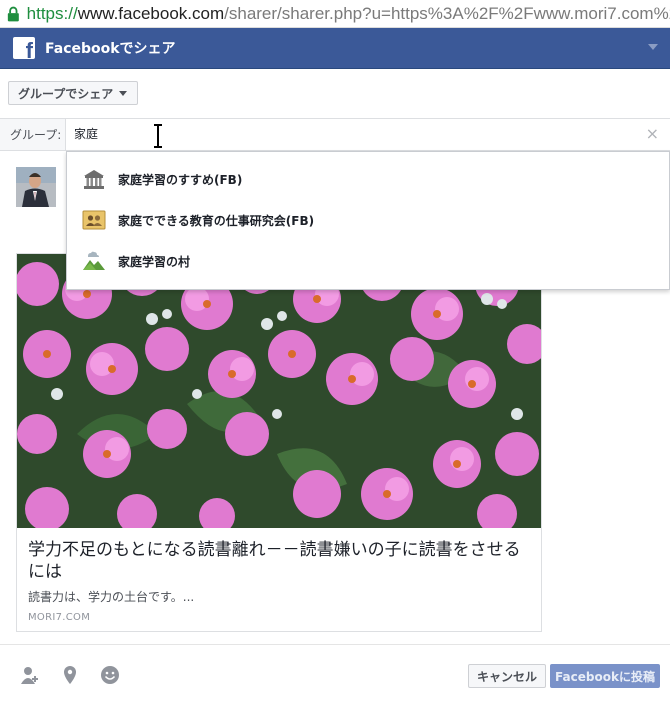  I want to click on facebook-logo-icon: f, so click(24, 48).